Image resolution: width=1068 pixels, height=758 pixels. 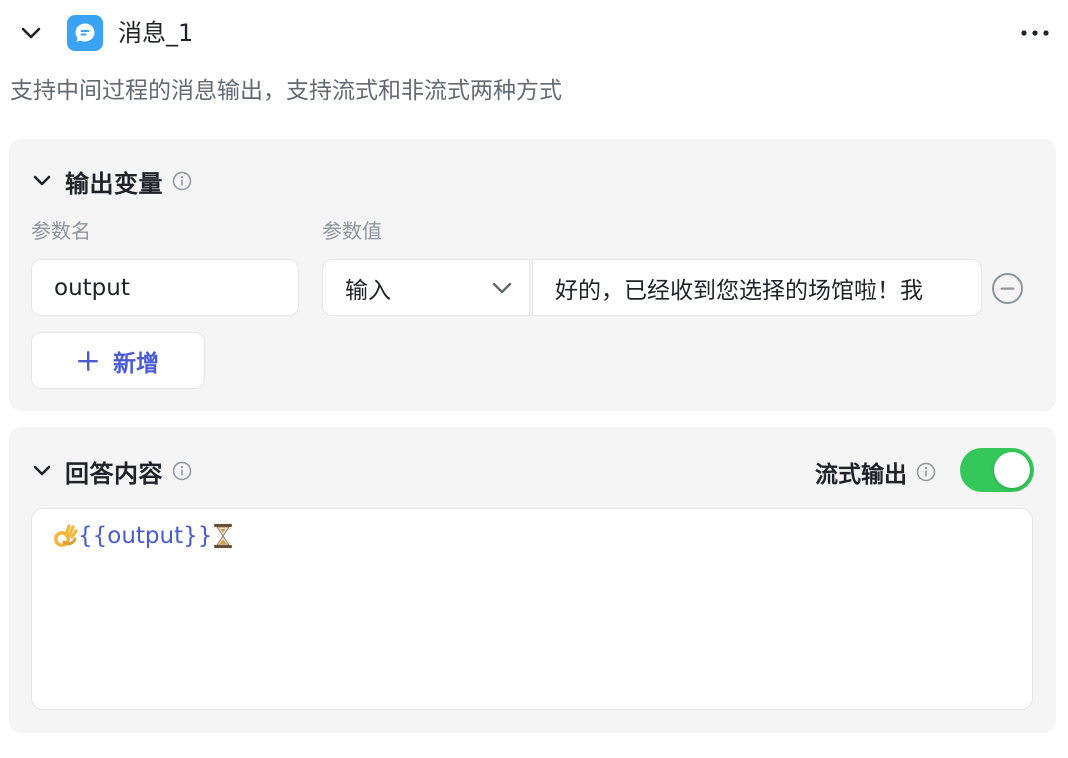 What do you see at coordinates (114, 183) in the screenshot?
I see `output-variables-title: 输出变量` at bounding box center [114, 183].